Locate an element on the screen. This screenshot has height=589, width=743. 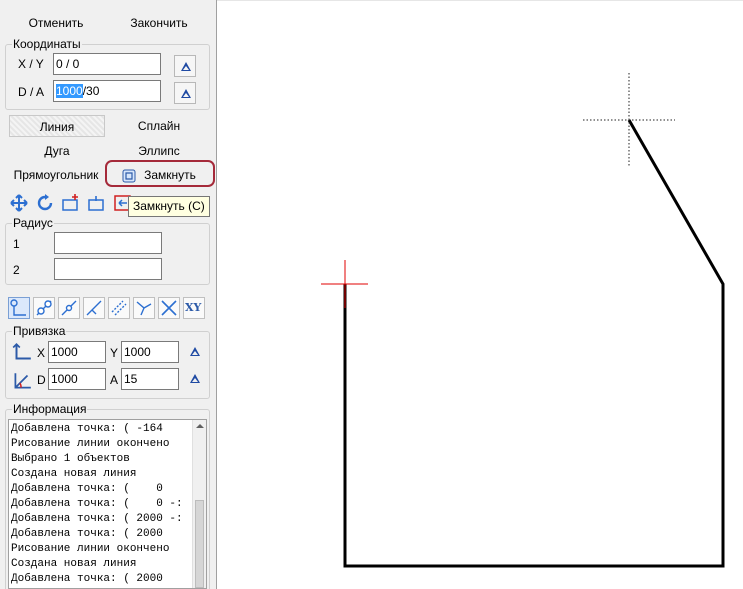
mode-rectangle-button: Прямоугольник is located at coordinates (56, 175).